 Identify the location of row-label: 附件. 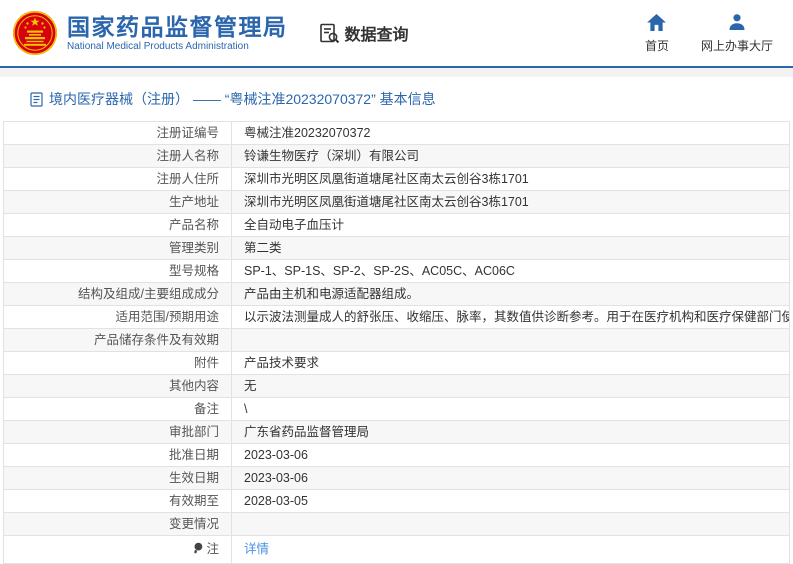
(117, 363).